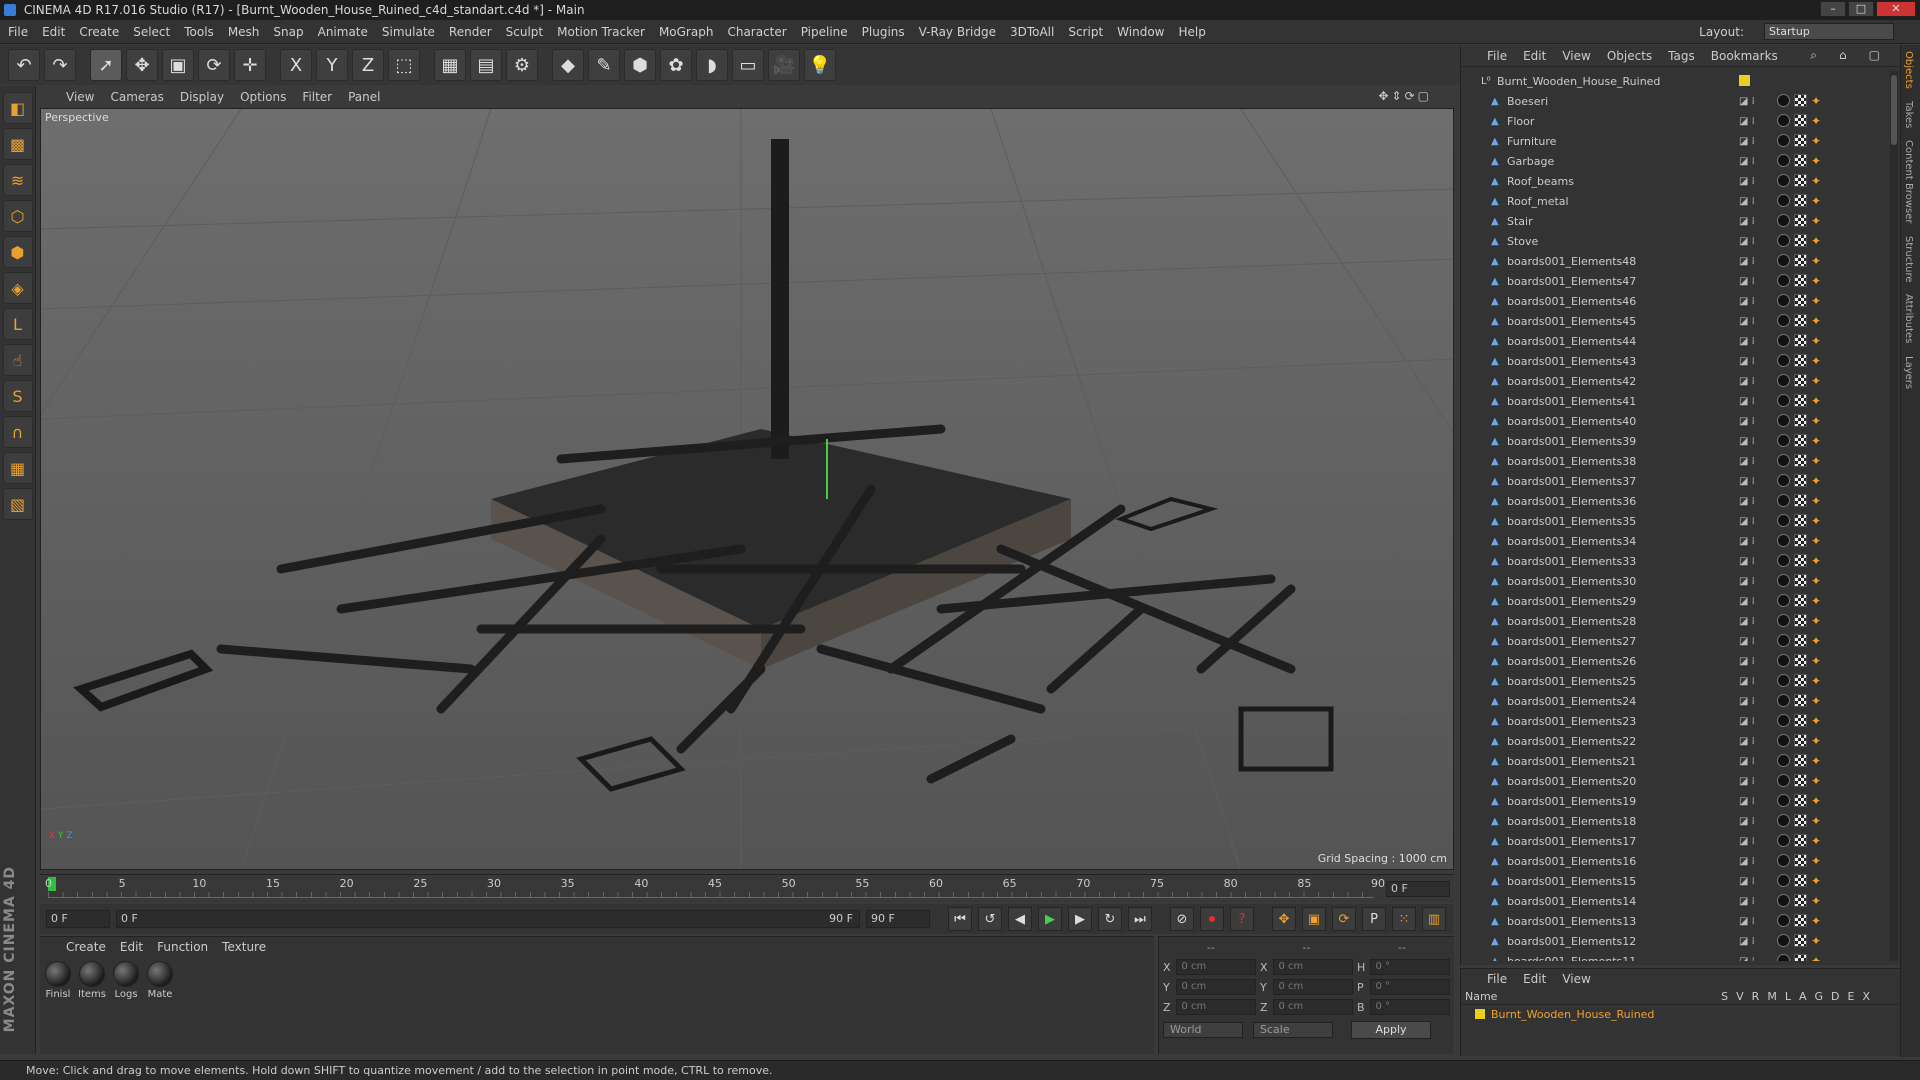 Image resolution: width=1920 pixels, height=1080 pixels. What do you see at coordinates (1675, 681) in the screenshot?
I see `object-row: ▲ boards001_Elements25 ◪ ⁞ ✦` at bounding box center [1675, 681].